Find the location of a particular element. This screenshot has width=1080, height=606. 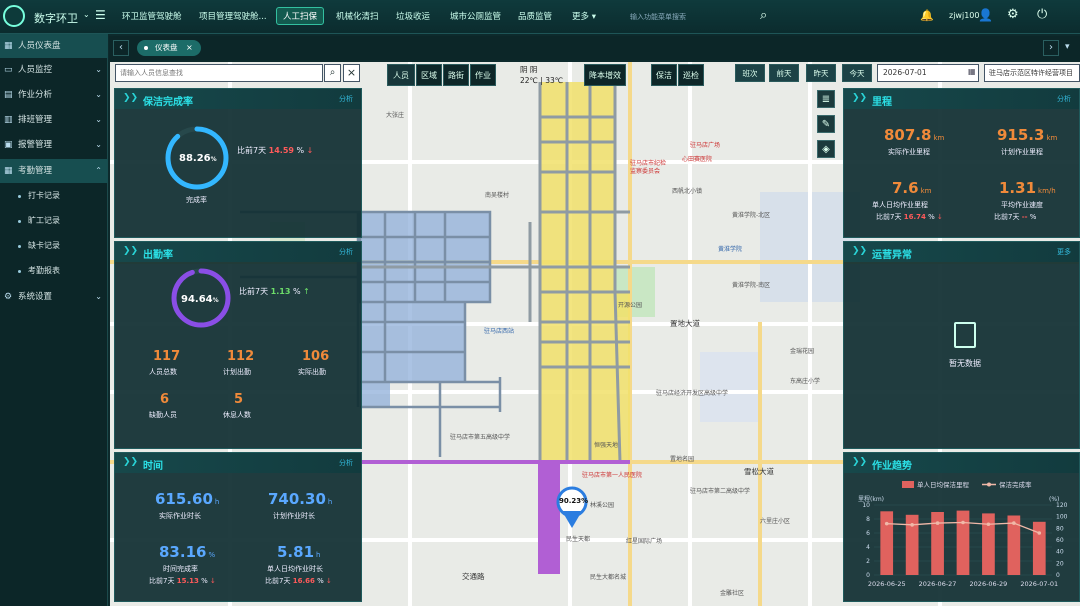

mode-btn-cost: 降本增效 is located at coordinates (605, 75).